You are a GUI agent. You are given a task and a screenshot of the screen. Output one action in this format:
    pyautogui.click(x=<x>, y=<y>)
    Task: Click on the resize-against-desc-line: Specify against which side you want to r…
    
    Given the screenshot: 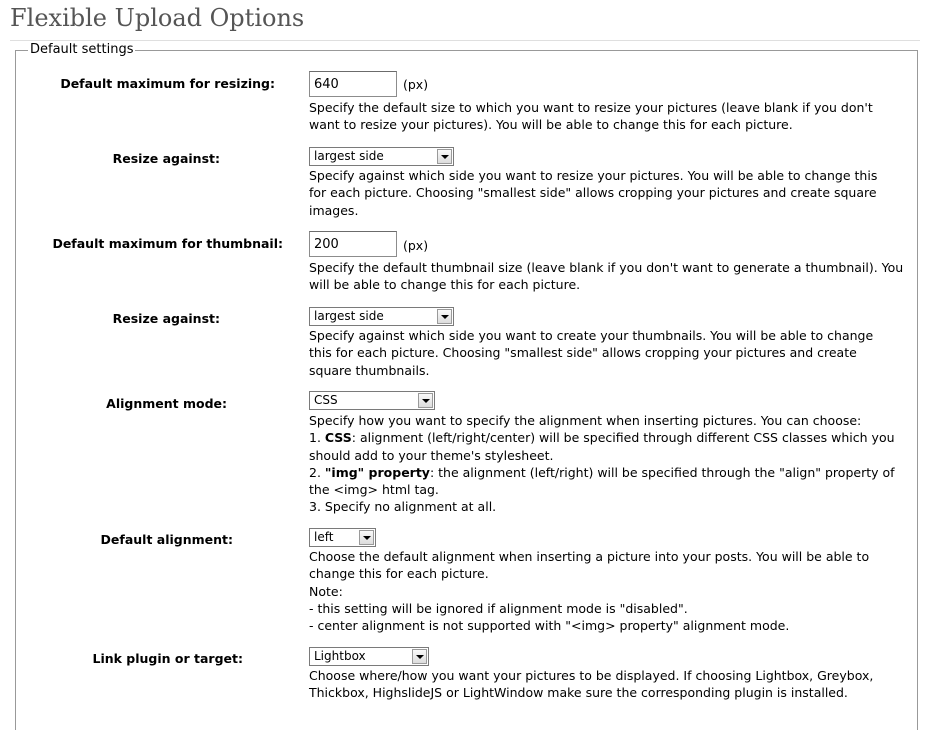 What is the action you would take?
    pyautogui.click(x=593, y=175)
    